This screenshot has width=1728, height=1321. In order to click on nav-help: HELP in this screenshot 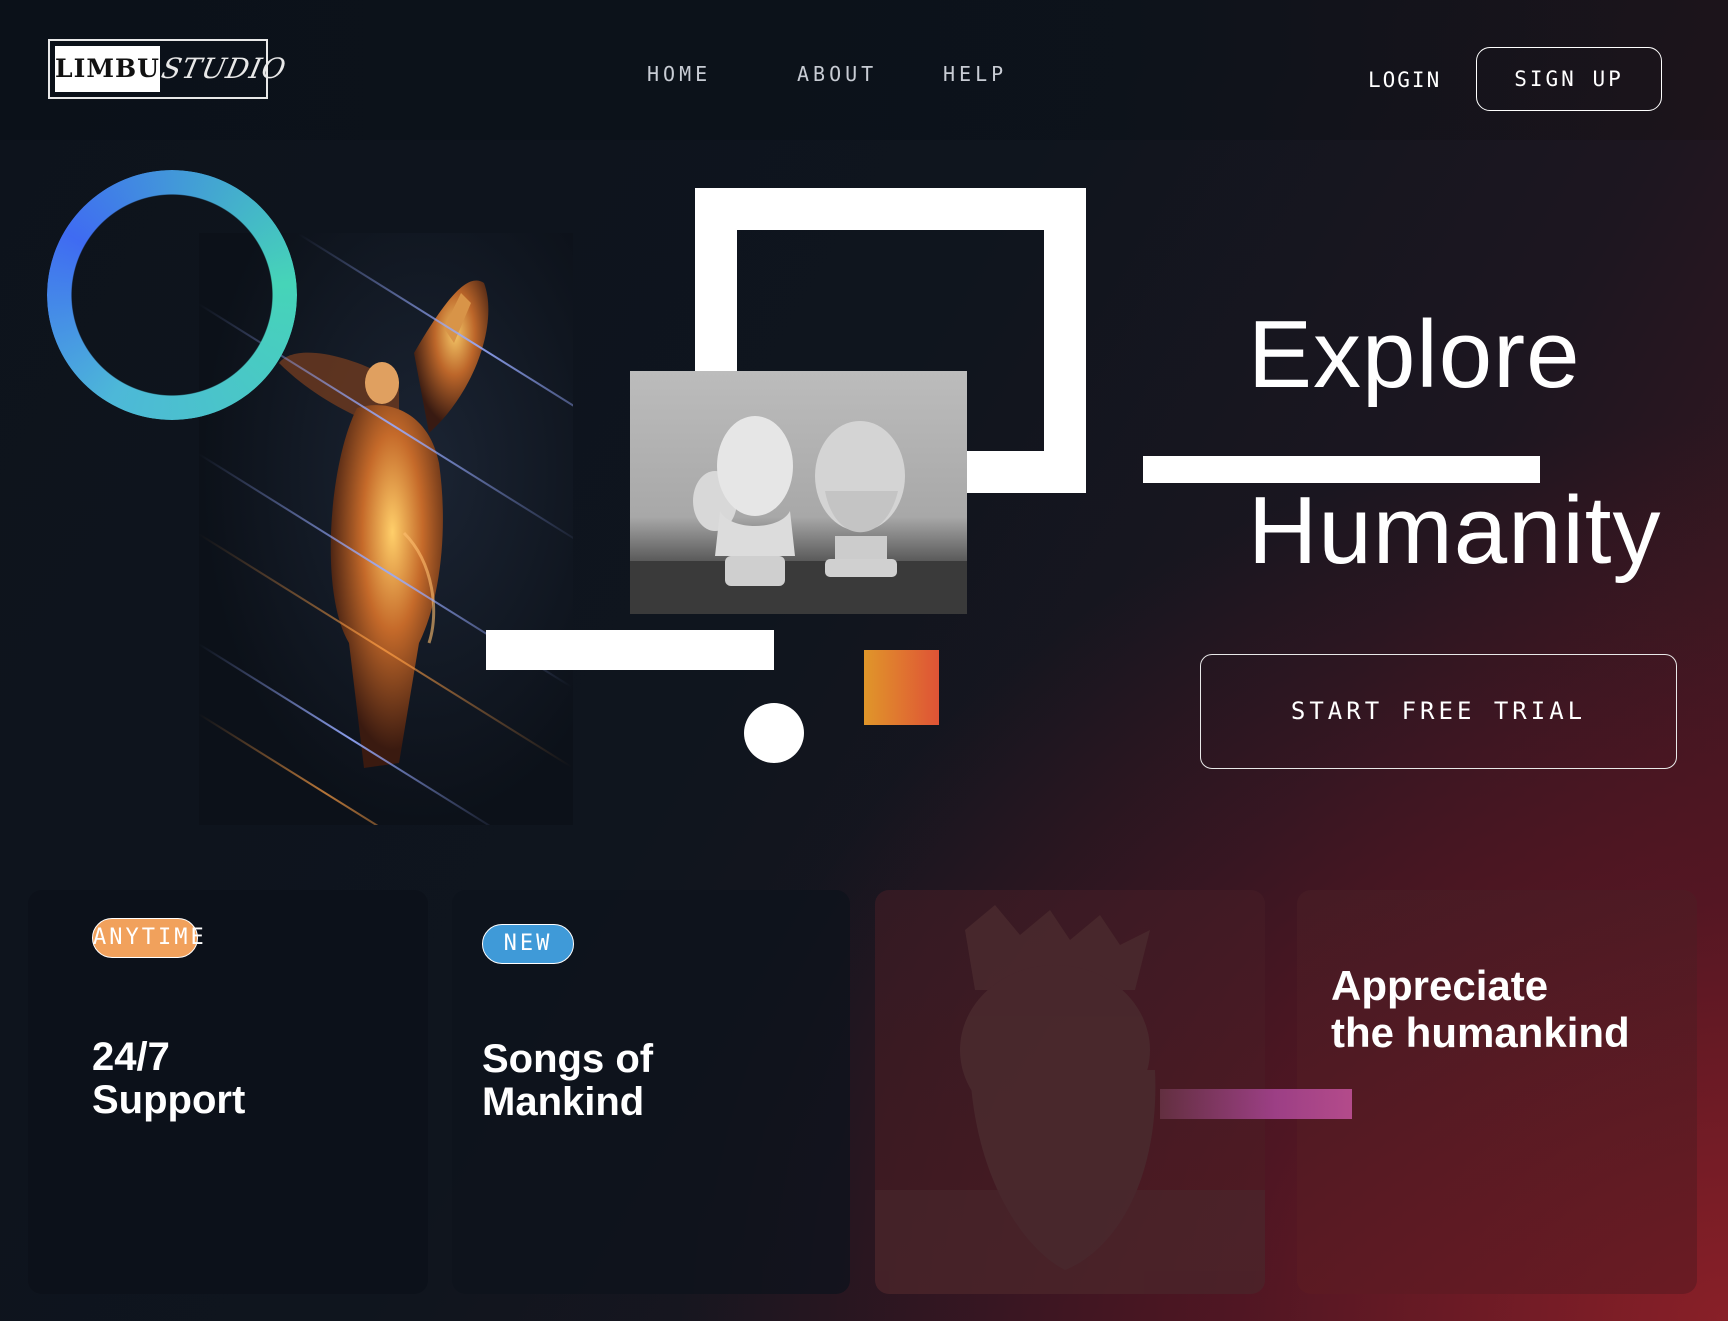, I will do `click(975, 74)`.